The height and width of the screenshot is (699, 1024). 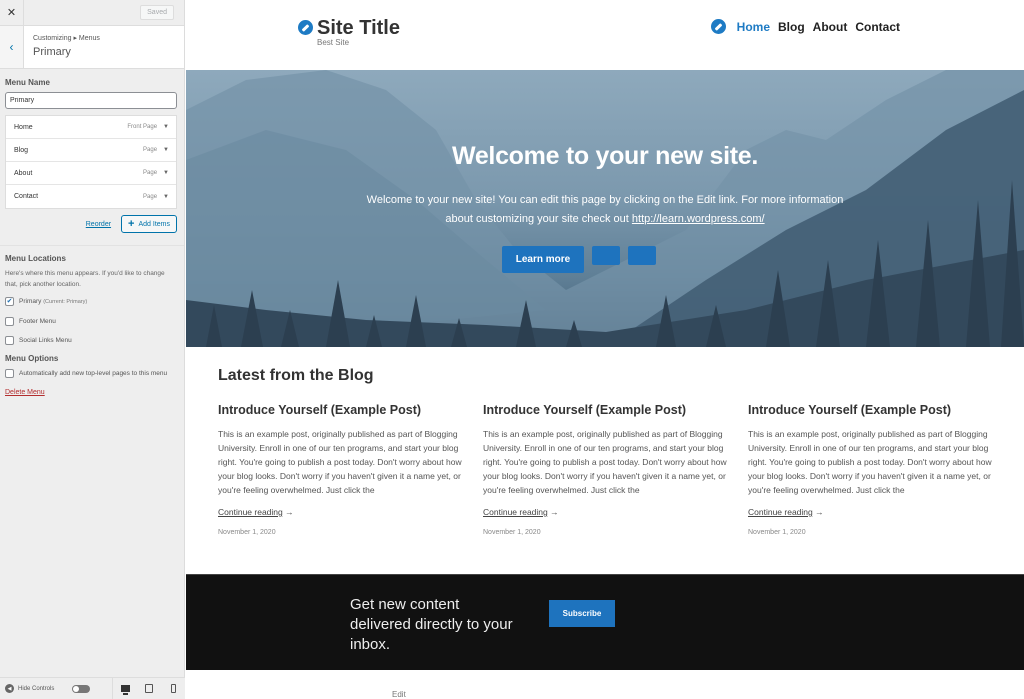 I want to click on menu-item-blog: Blog Page ▼, so click(x=91, y=150).